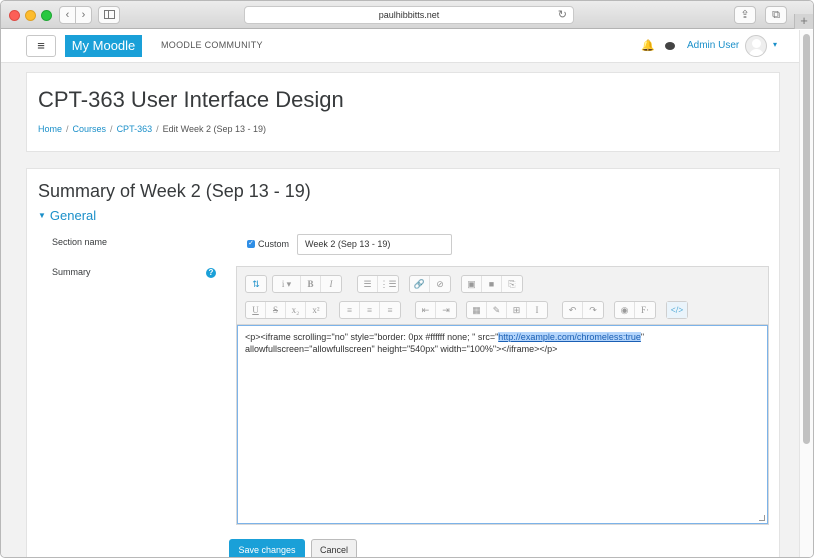 This screenshot has height=558, width=814. Describe the element at coordinates (537, 310) in the screenshot. I see `clear-formatting-icon: I` at that location.